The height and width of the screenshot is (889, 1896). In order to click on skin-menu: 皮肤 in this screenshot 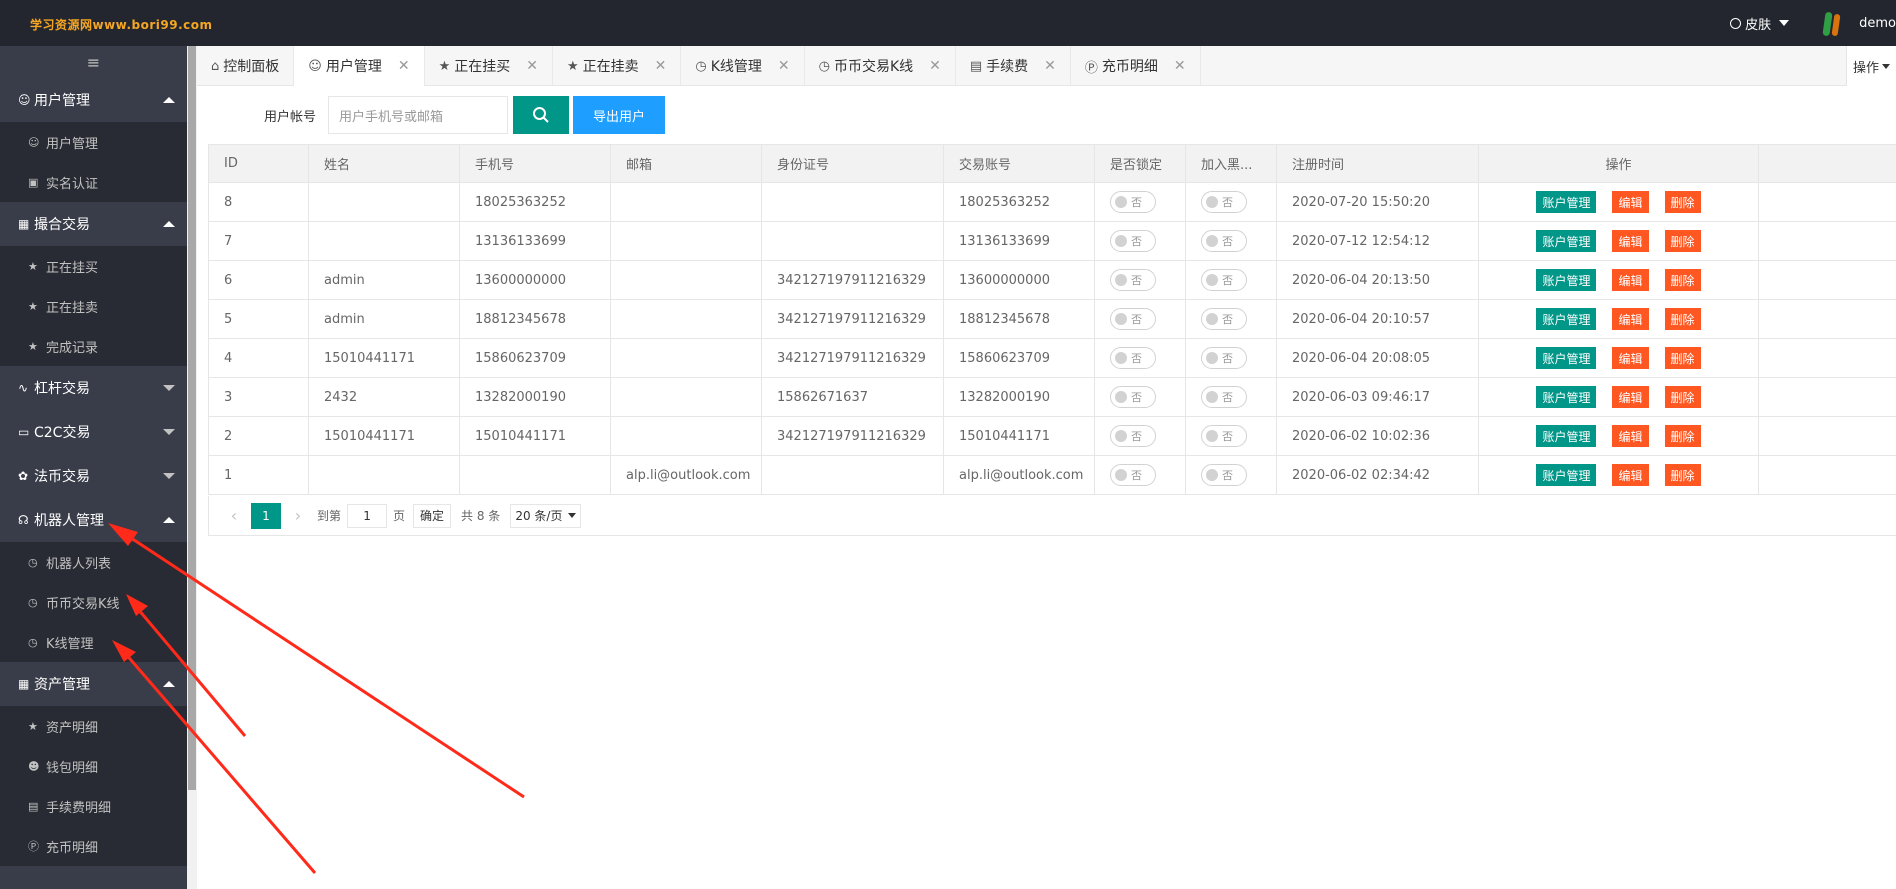, I will do `click(1760, 23)`.